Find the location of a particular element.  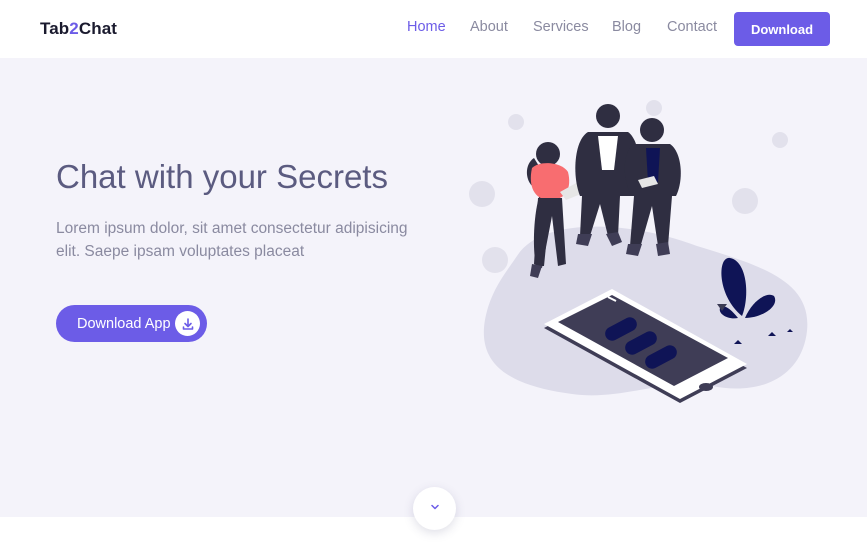

hero-title: Chat with your Secrets is located at coordinates (222, 176).